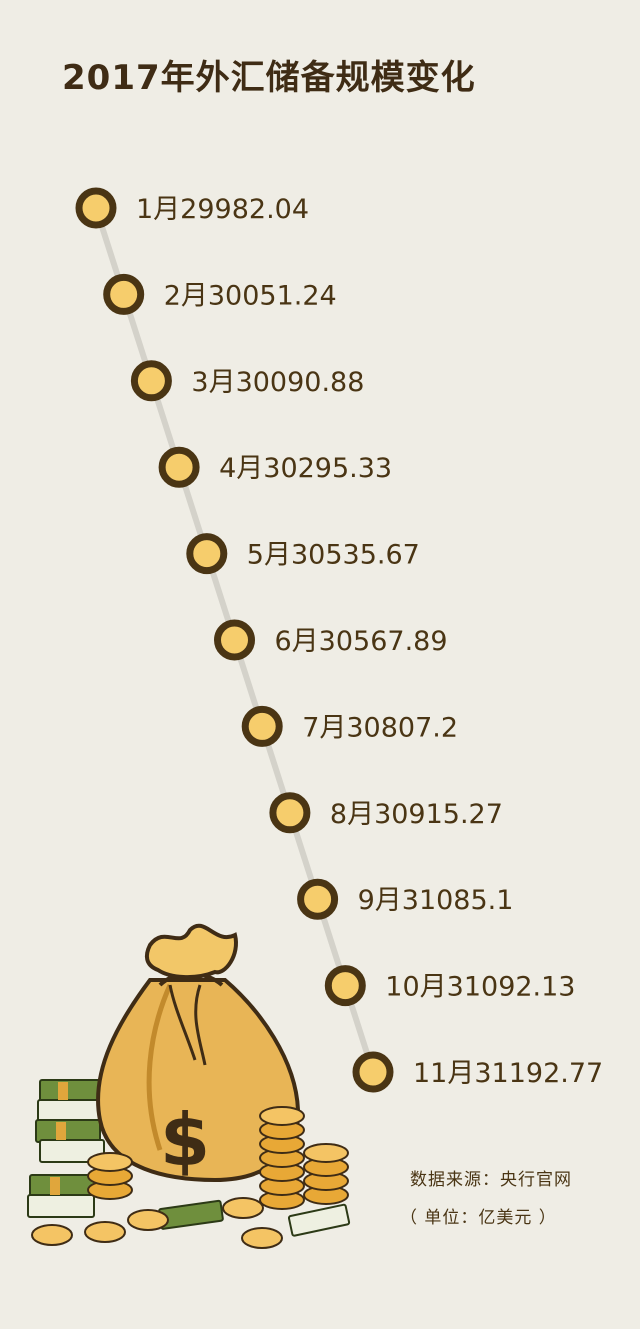 This screenshot has width=640, height=1329. What do you see at coordinates (189, 1086) in the screenshot?
I see `money-bag-icon: $` at bounding box center [189, 1086].